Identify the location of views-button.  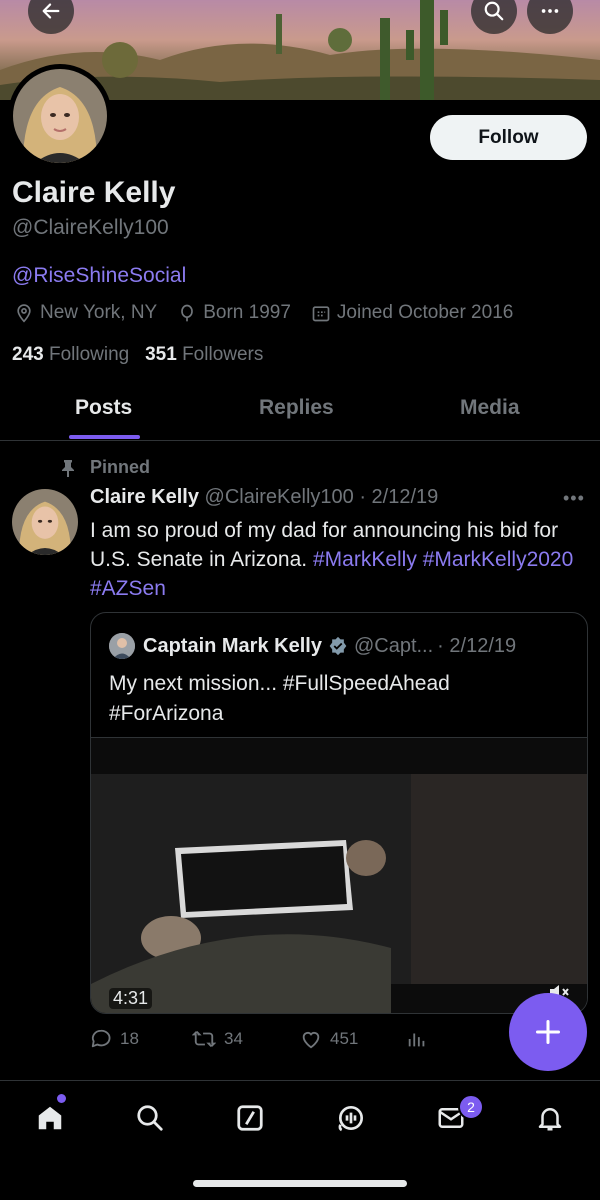
(421, 1039).